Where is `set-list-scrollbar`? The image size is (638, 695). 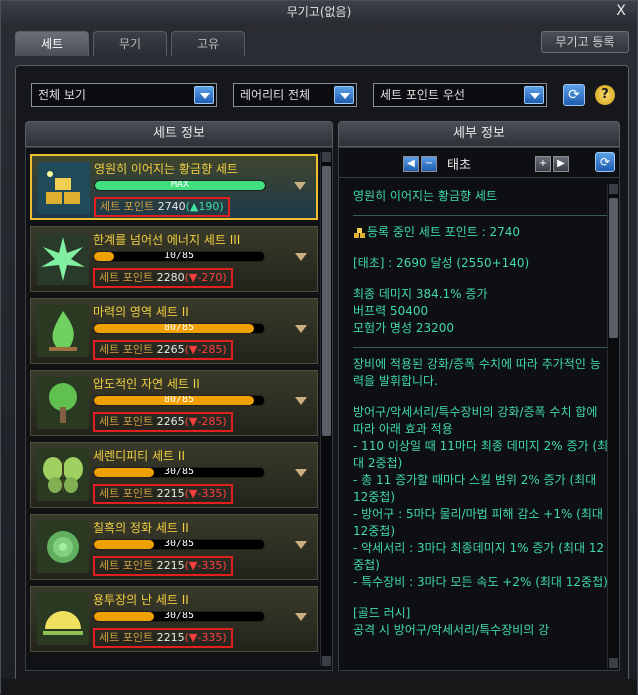
set-list-scrollbar is located at coordinates (326, 409).